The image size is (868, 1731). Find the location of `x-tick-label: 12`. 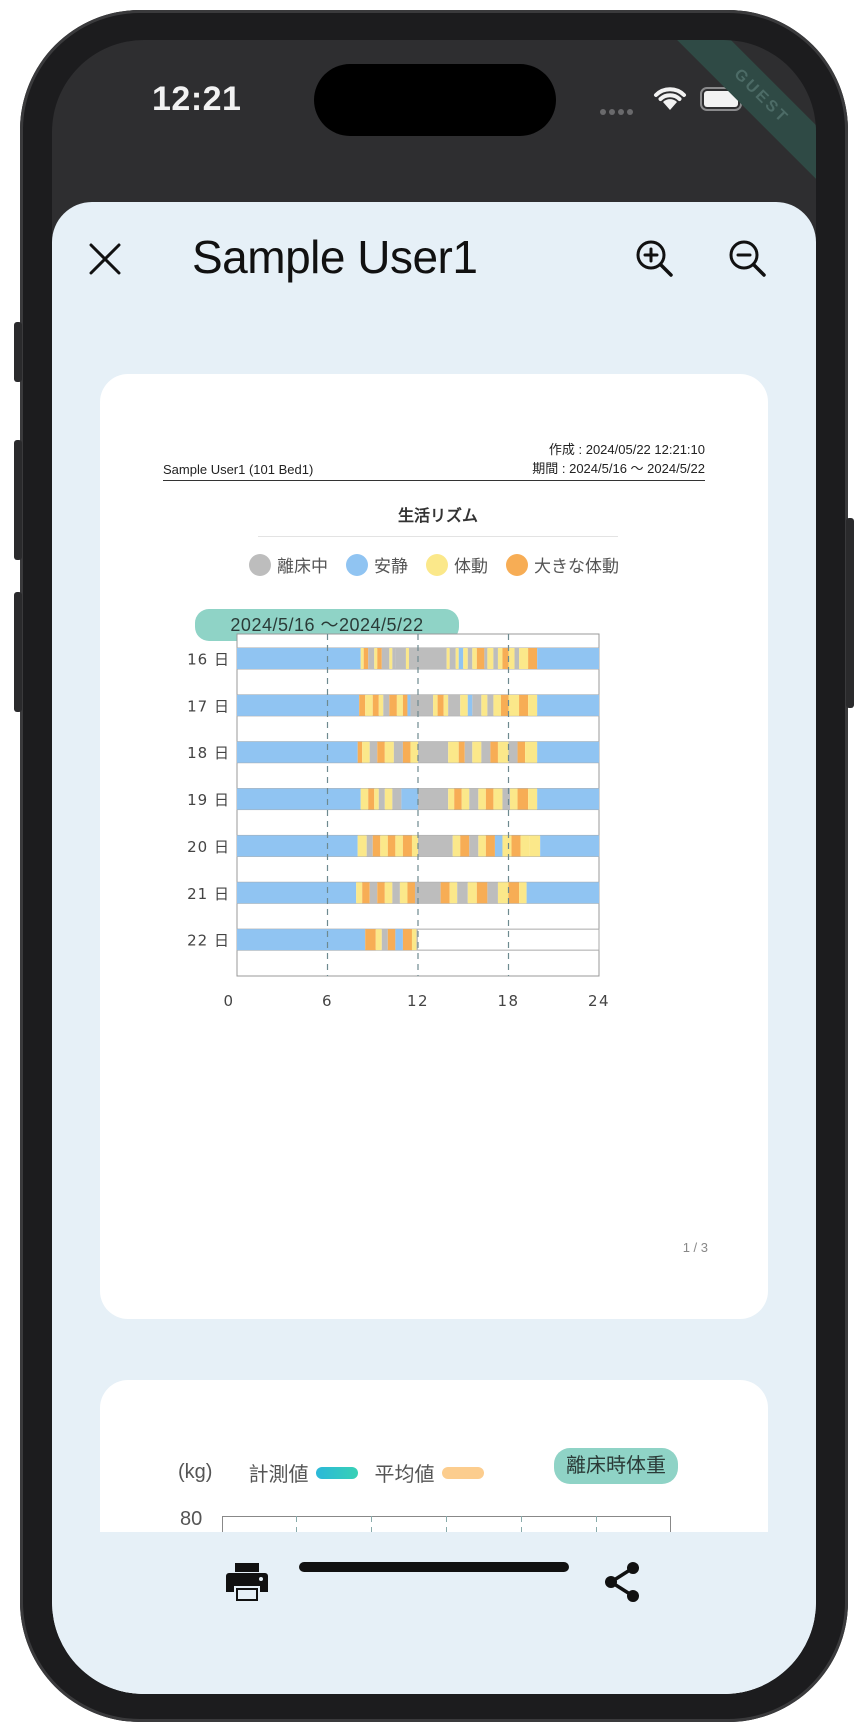

x-tick-label: 12 is located at coordinates (418, 1001).